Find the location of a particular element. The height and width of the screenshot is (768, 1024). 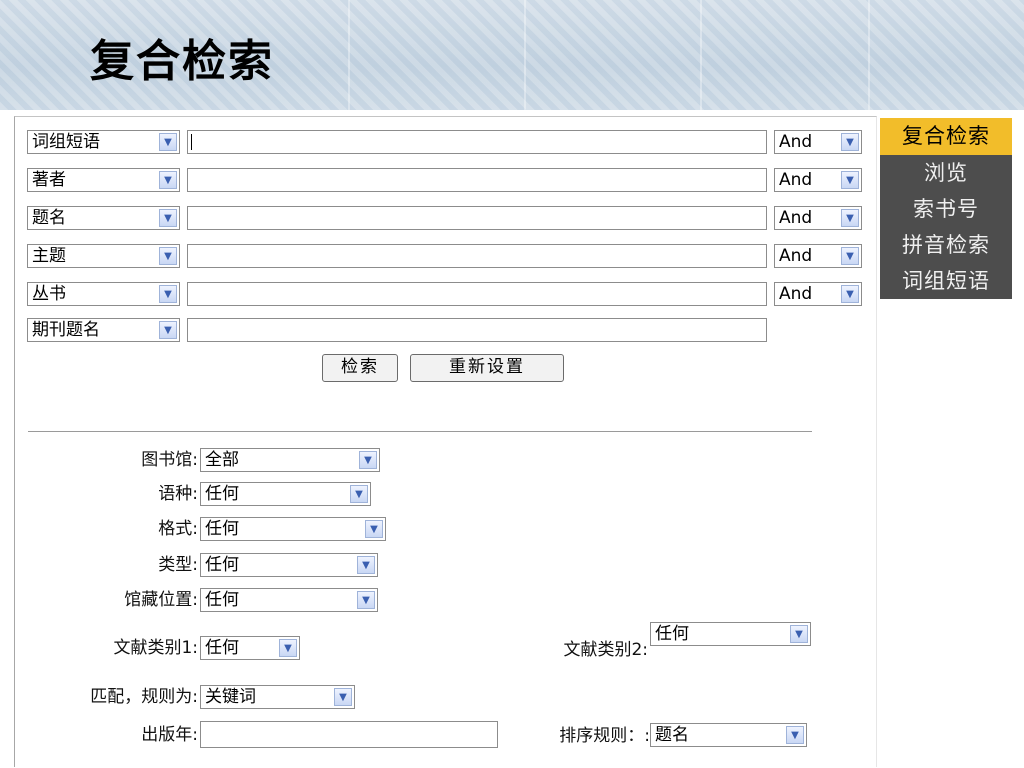

bool-select-4: And ▼ is located at coordinates (818, 256).